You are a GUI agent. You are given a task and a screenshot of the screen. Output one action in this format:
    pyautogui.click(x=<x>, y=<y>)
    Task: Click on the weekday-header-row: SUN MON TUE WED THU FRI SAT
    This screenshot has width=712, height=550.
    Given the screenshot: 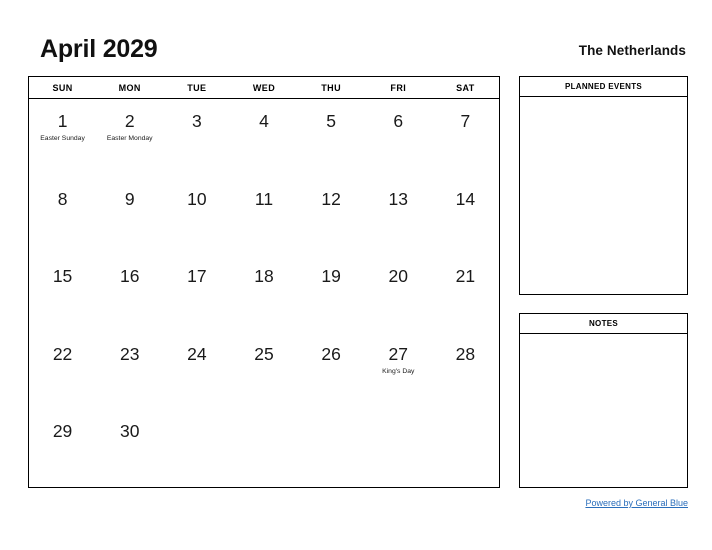 What is the action you would take?
    pyautogui.click(x=264, y=88)
    